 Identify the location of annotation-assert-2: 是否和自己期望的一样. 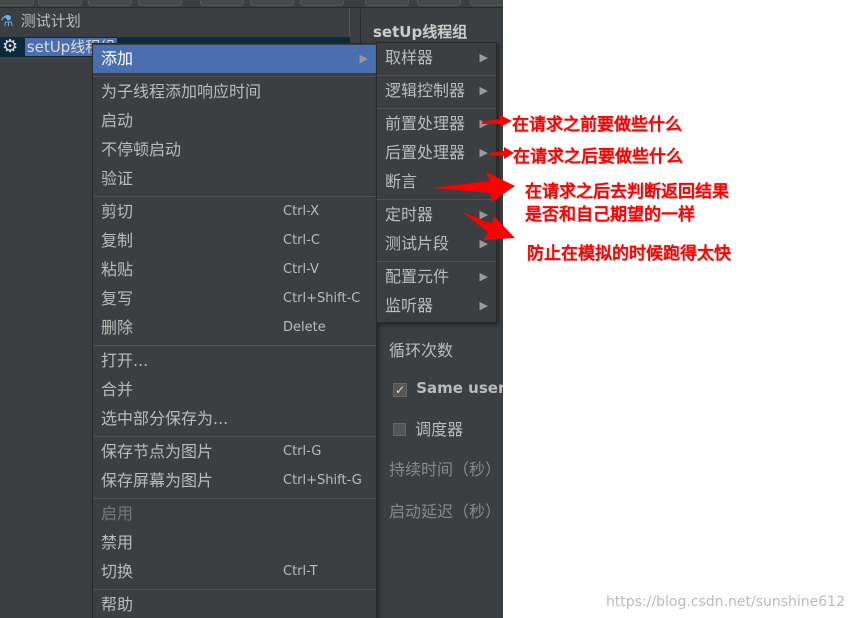
(610, 215).